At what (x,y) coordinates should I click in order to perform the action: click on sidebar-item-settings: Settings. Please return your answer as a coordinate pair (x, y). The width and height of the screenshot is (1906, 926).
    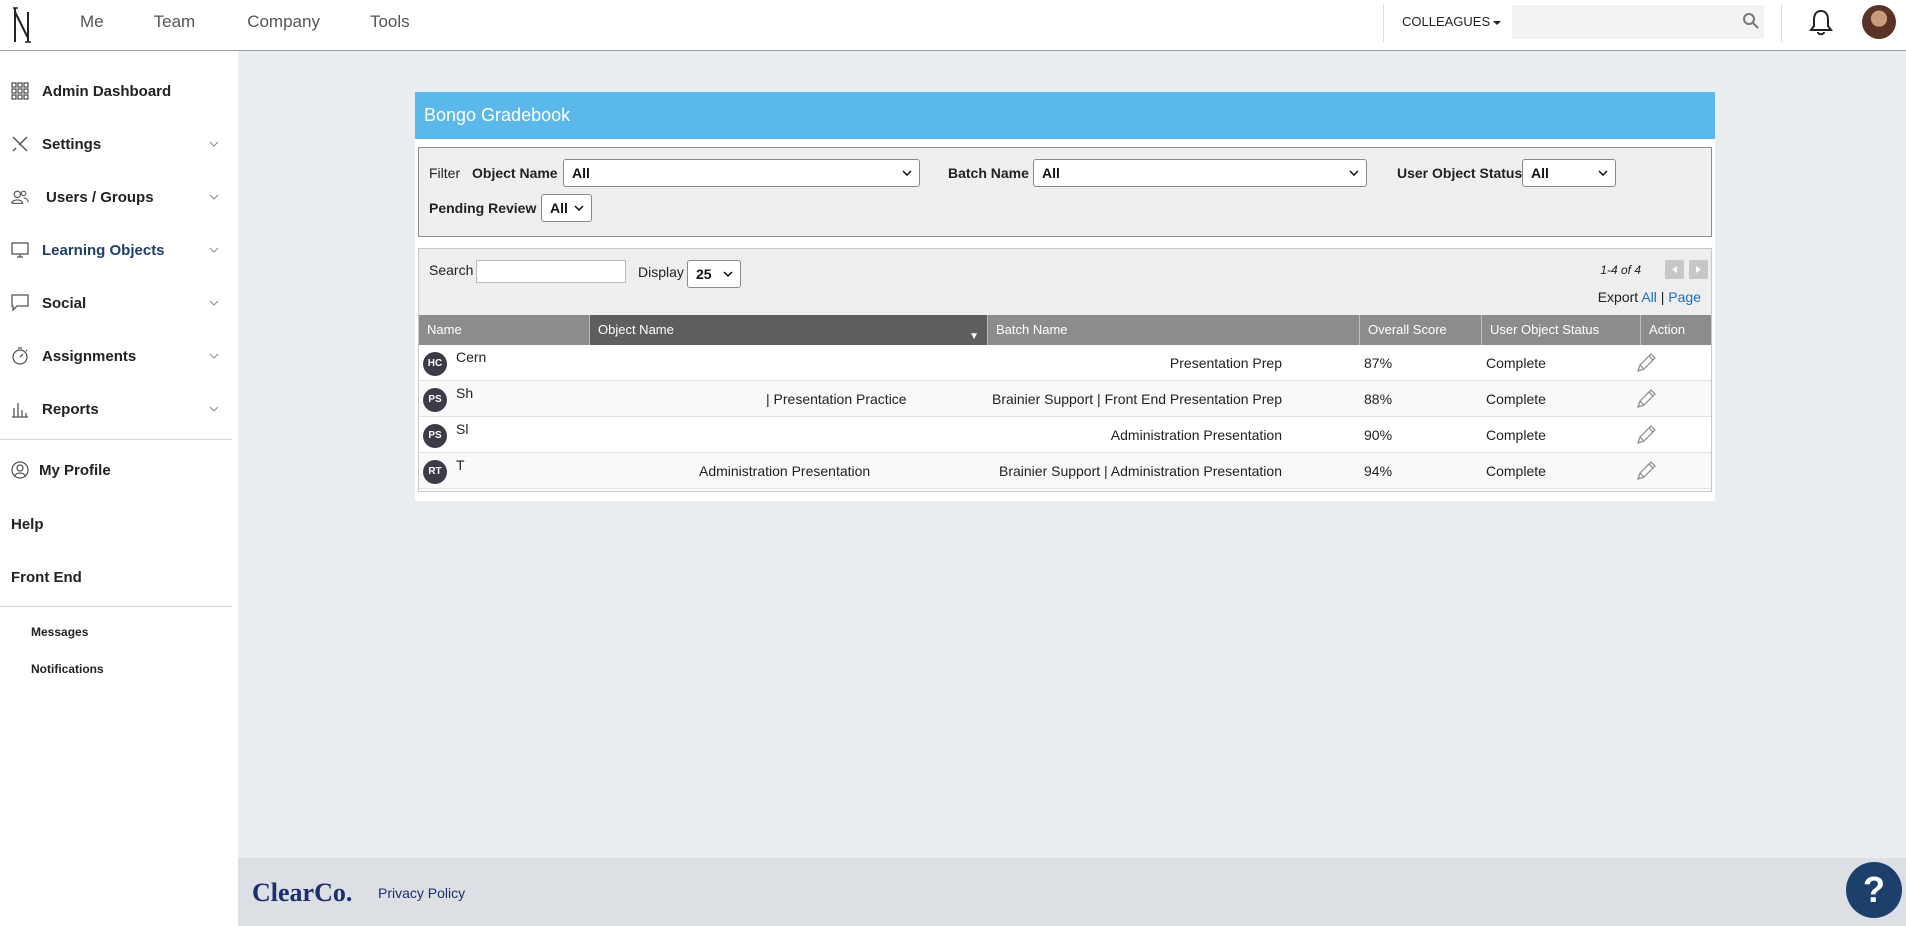
    Looking at the image, I should click on (116, 144).